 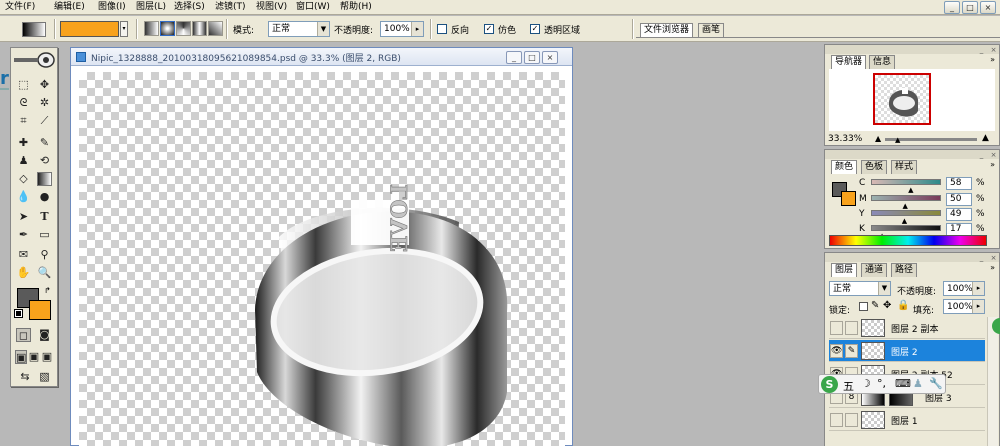 I want to click on shape-tool-icon: ▭, so click(x=44, y=235).